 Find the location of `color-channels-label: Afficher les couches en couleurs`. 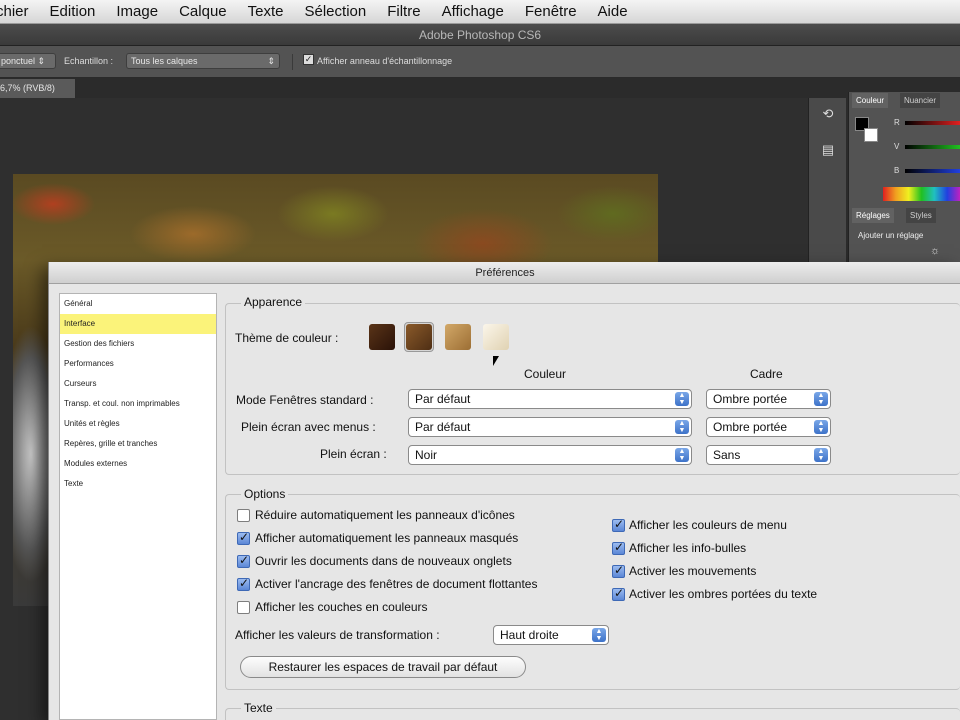

color-channels-label: Afficher les couches en couleurs is located at coordinates (341, 607).